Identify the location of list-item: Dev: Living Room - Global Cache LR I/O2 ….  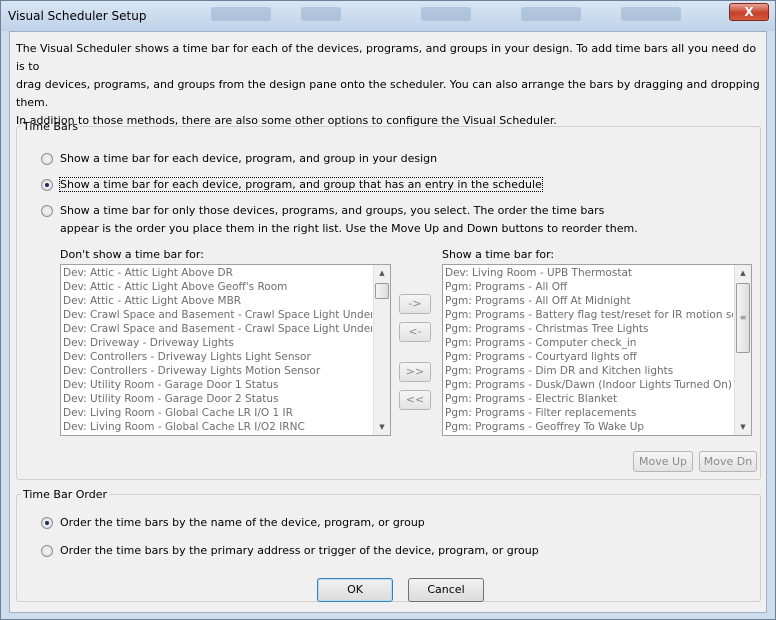
(217, 427).